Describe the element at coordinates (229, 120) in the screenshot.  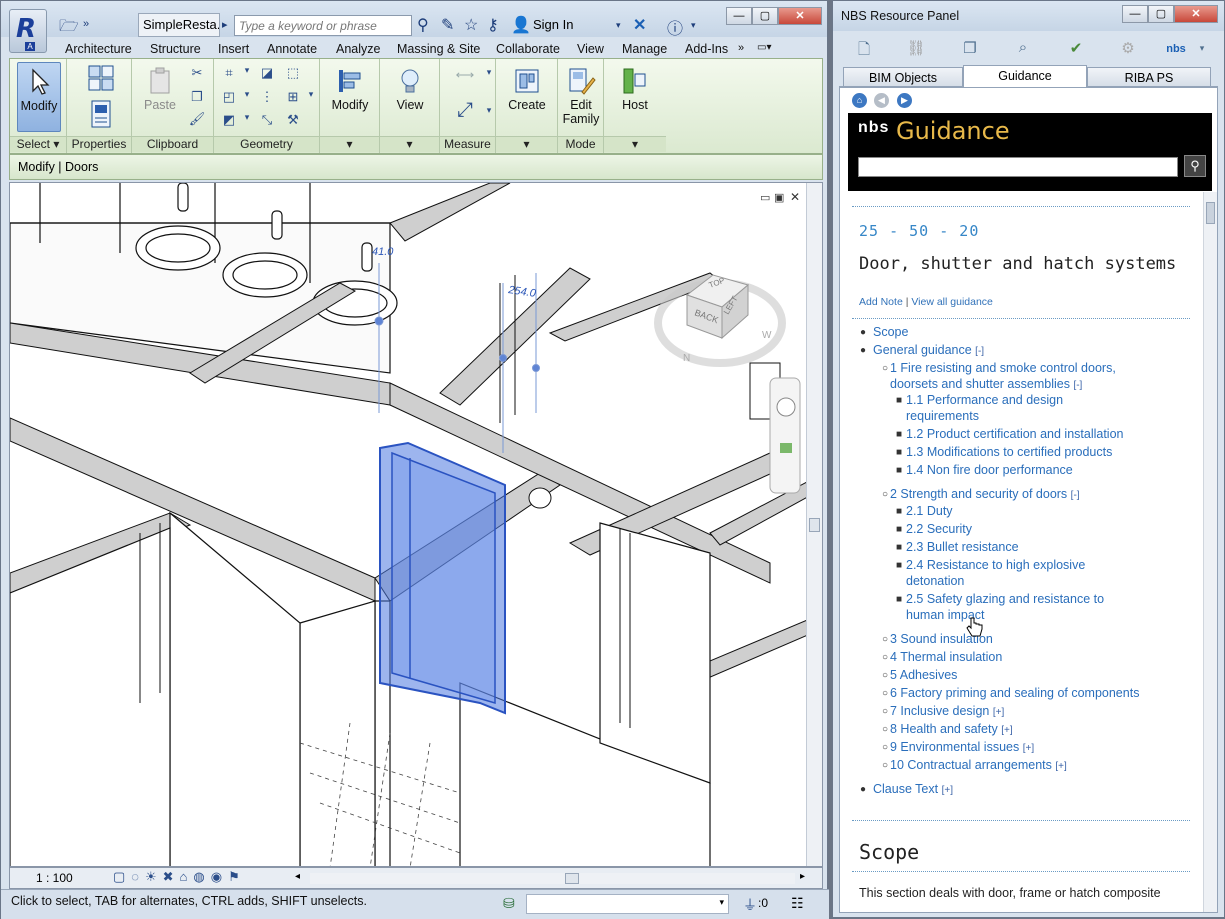
I see `paint-icon: ◩` at that location.